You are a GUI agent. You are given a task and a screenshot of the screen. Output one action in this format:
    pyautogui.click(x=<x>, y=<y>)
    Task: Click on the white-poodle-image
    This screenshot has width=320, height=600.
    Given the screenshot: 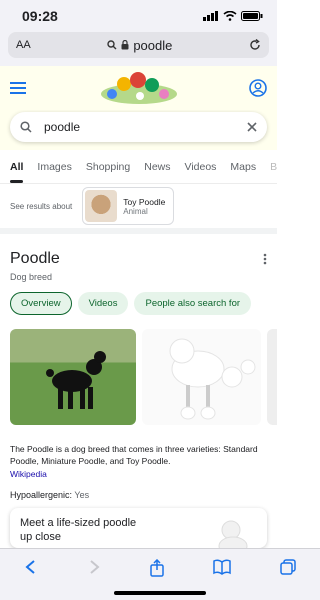 What is the action you would take?
    pyautogui.click(x=201, y=377)
    